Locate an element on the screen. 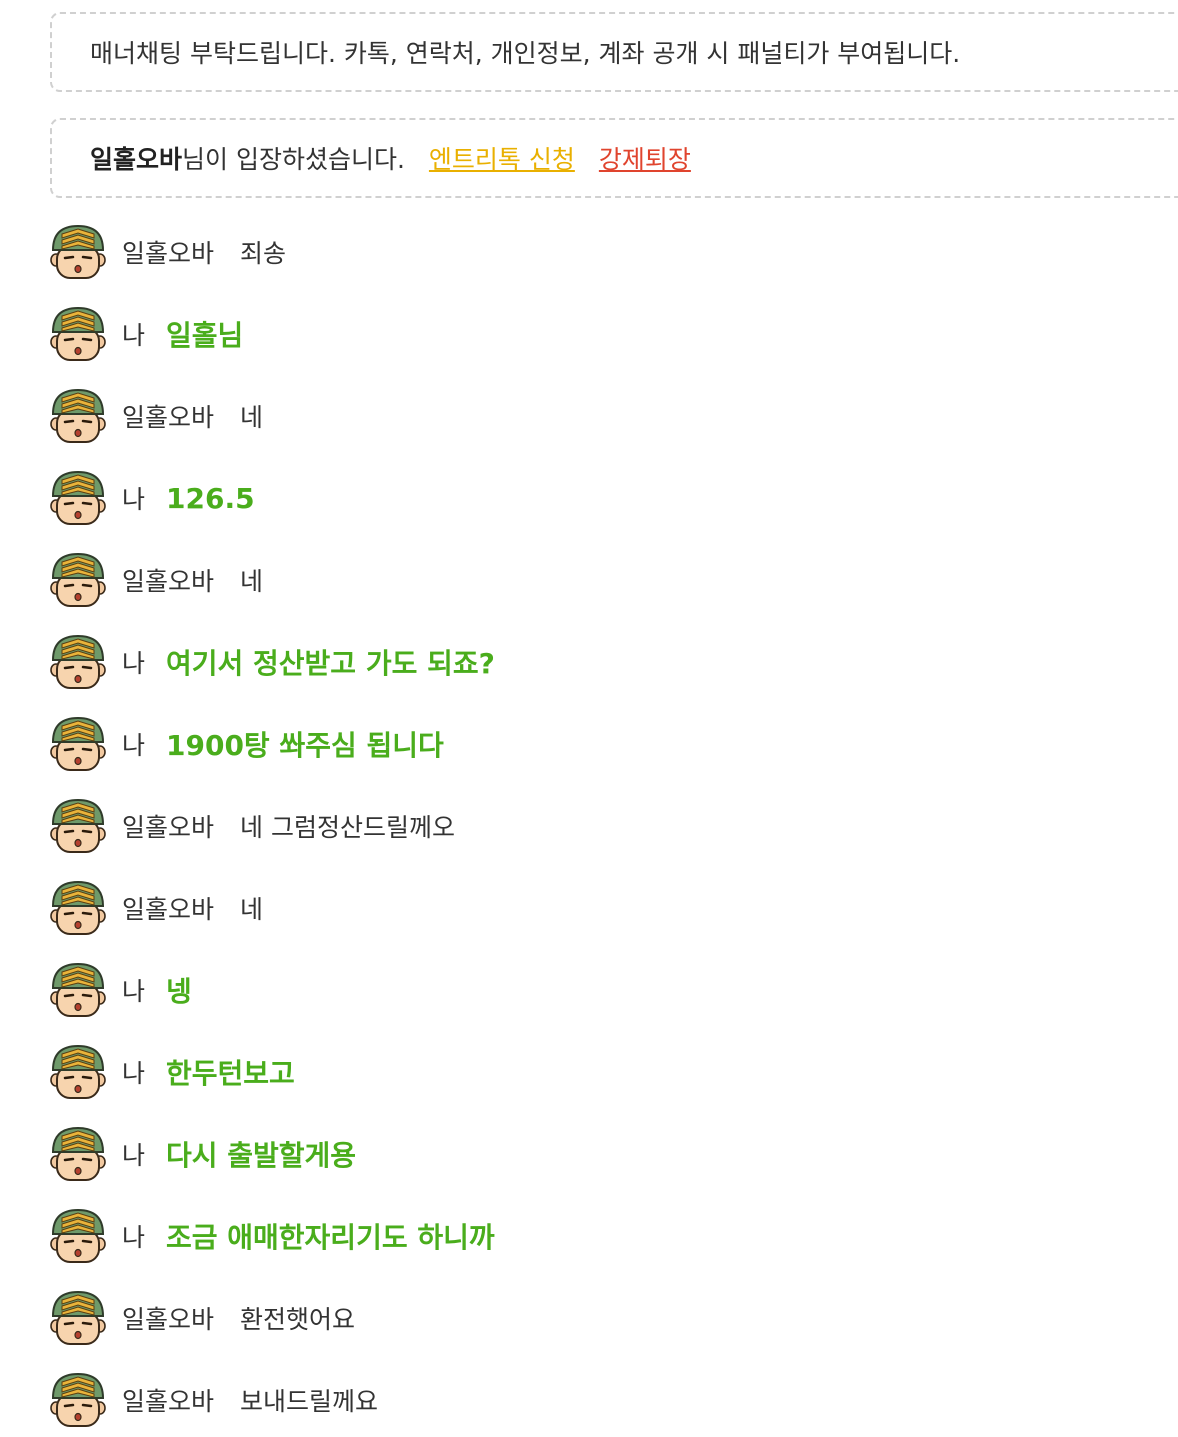 The height and width of the screenshot is (1437, 1178). chat-message-row: 나 한두턴보고 is located at coordinates (171, 1072).